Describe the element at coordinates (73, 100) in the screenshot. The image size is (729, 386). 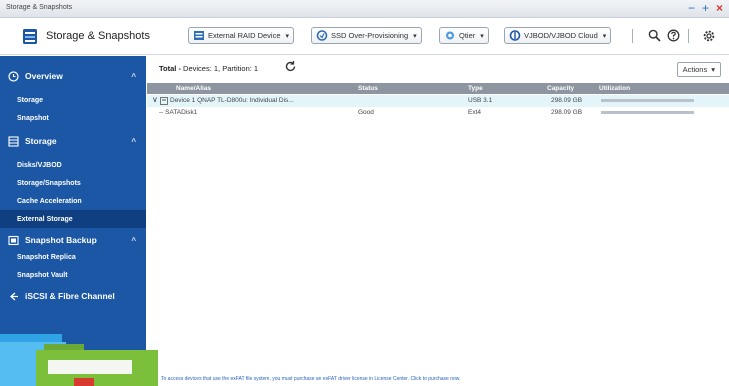
I see `sidebar-item-storage-overview: Storage` at that location.